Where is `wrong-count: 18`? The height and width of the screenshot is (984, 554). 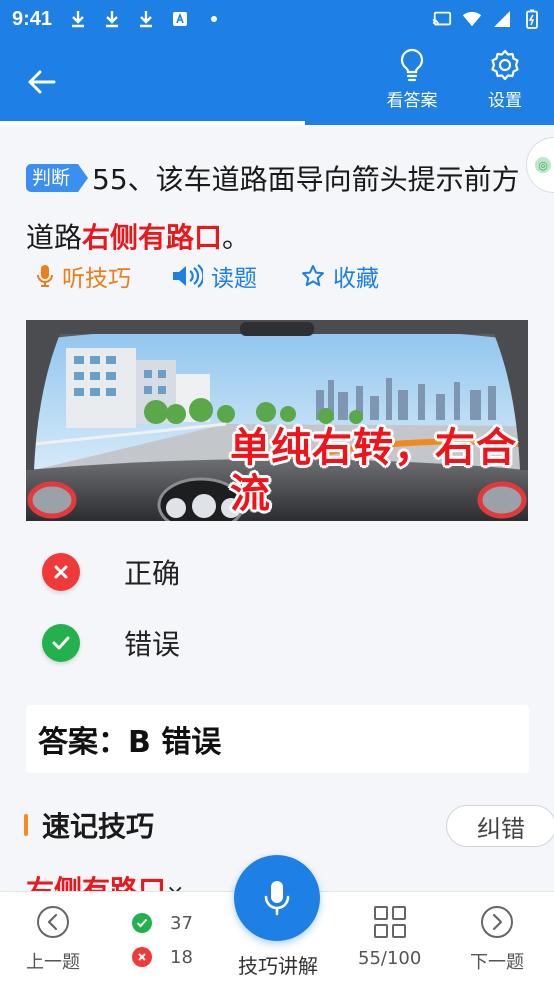 wrong-count: 18 is located at coordinates (181, 957).